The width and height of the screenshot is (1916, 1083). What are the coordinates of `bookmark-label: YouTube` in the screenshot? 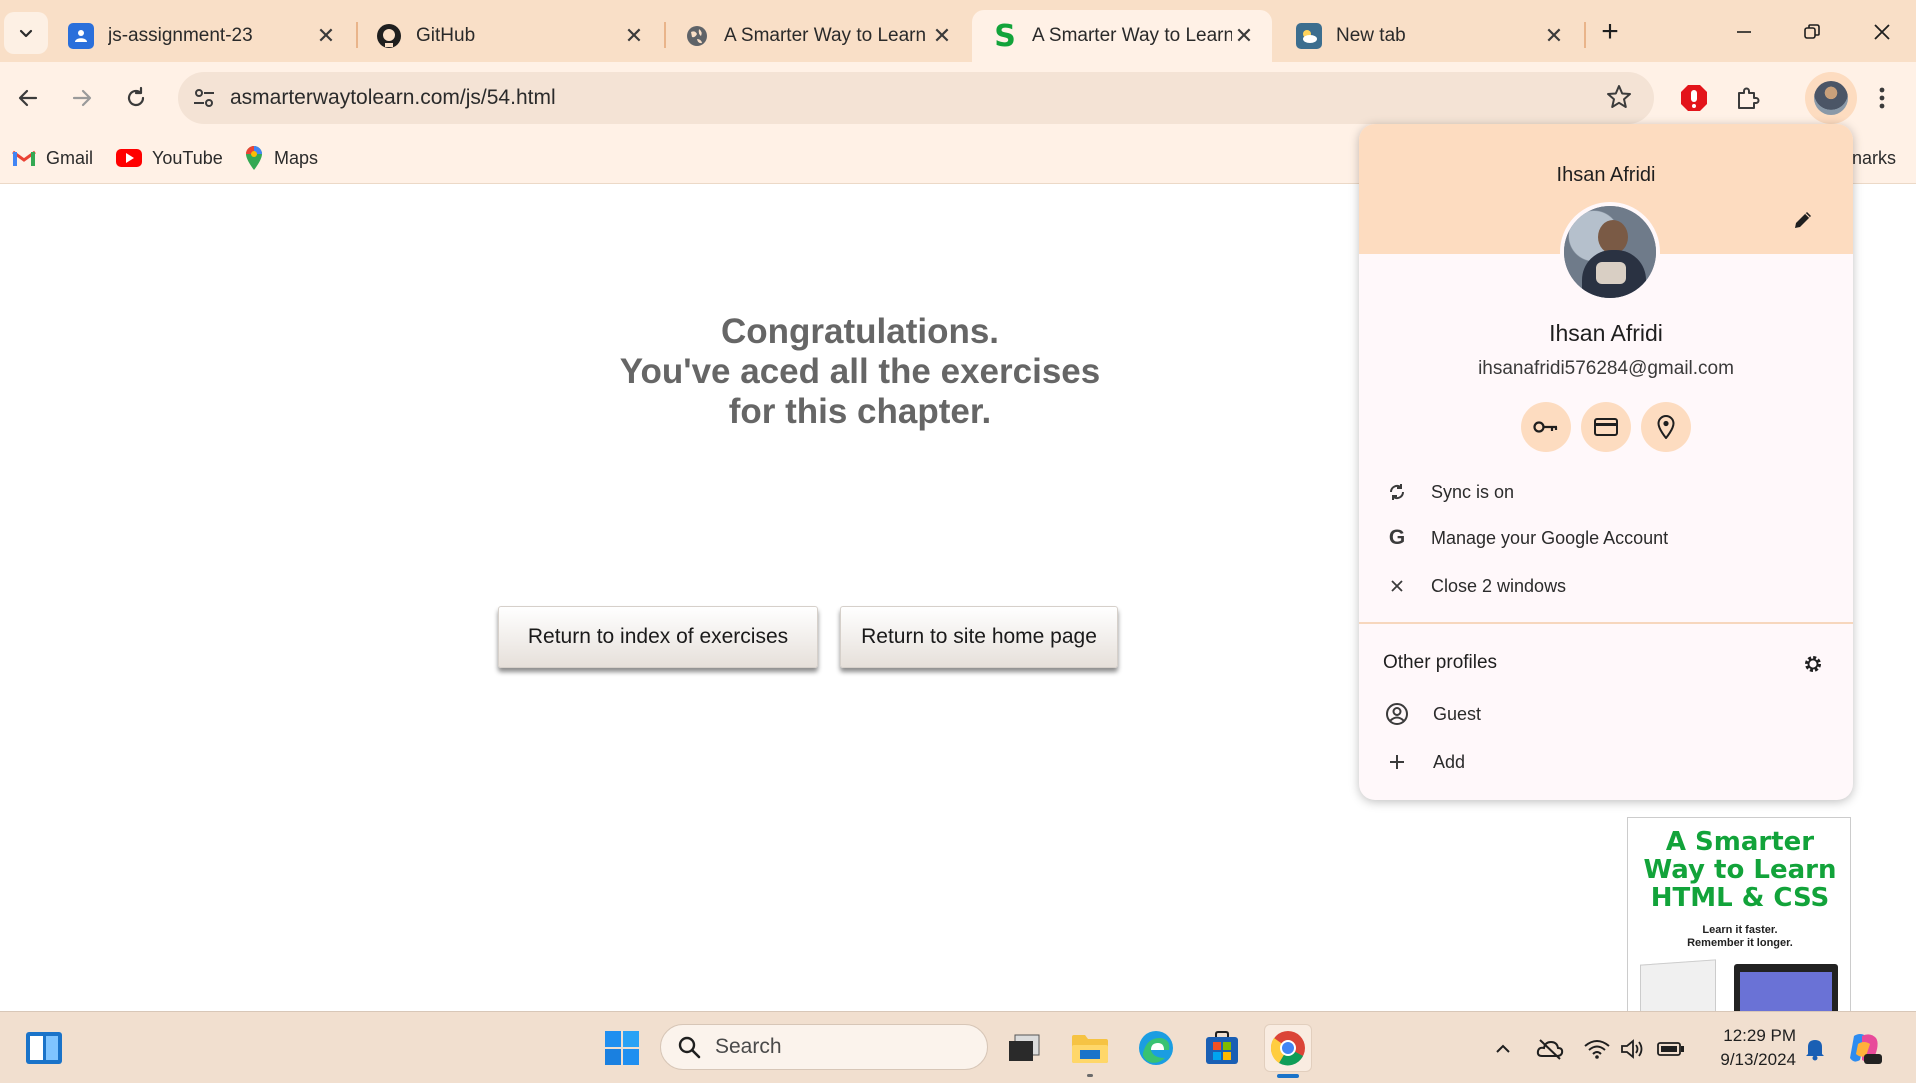 It's located at (187, 157).